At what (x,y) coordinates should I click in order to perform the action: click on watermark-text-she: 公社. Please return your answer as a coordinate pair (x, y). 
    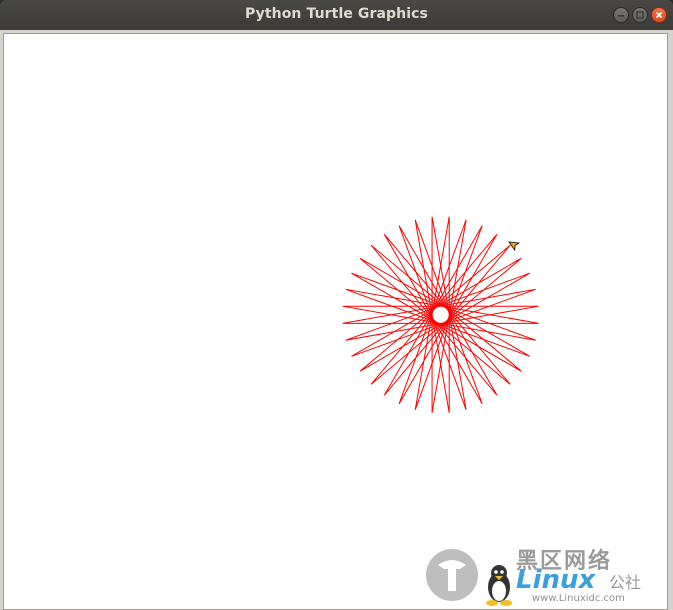
    Looking at the image, I should click on (625, 582).